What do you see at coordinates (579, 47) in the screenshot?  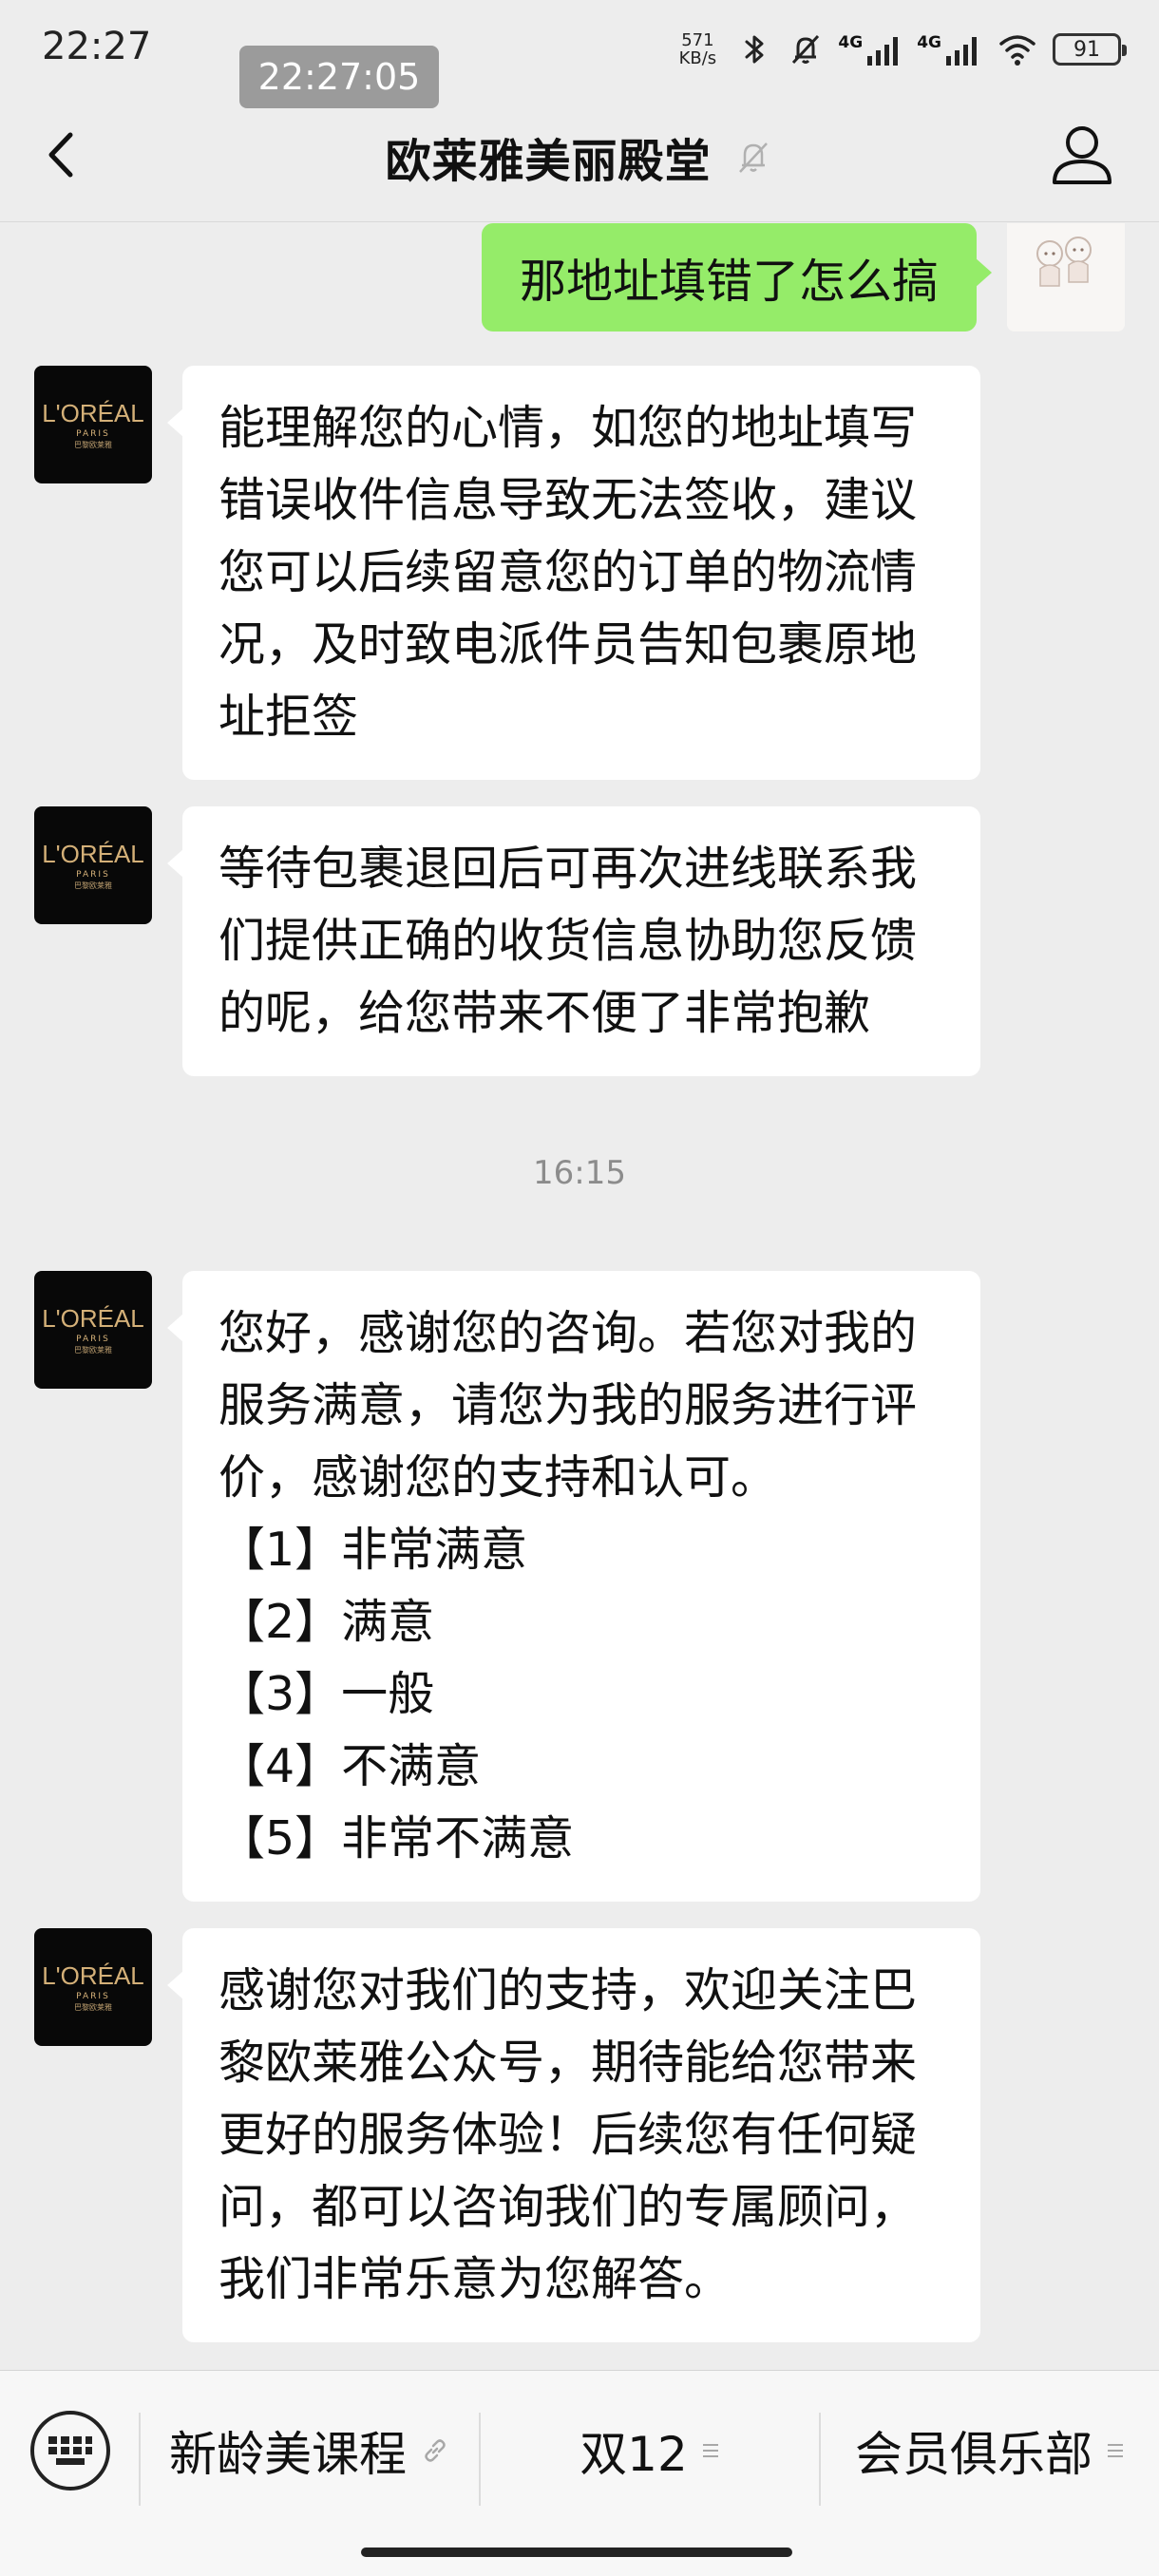 I see `status-bar: 22:27 571 KB/s 4G 4G 91` at bounding box center [579, 47].